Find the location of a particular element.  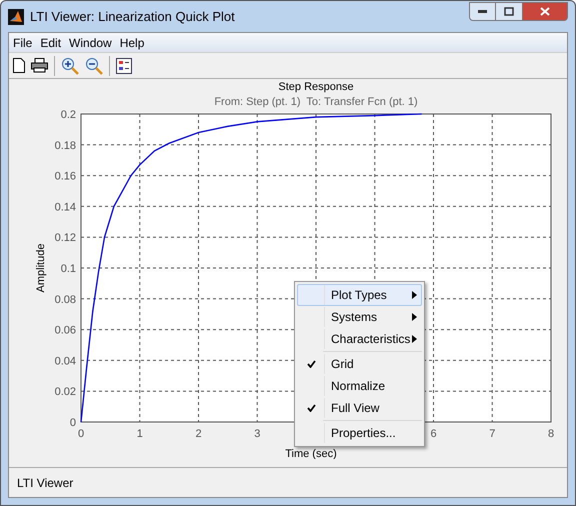

y-tick-label: 0.2 is located at coordinates (68, 115).